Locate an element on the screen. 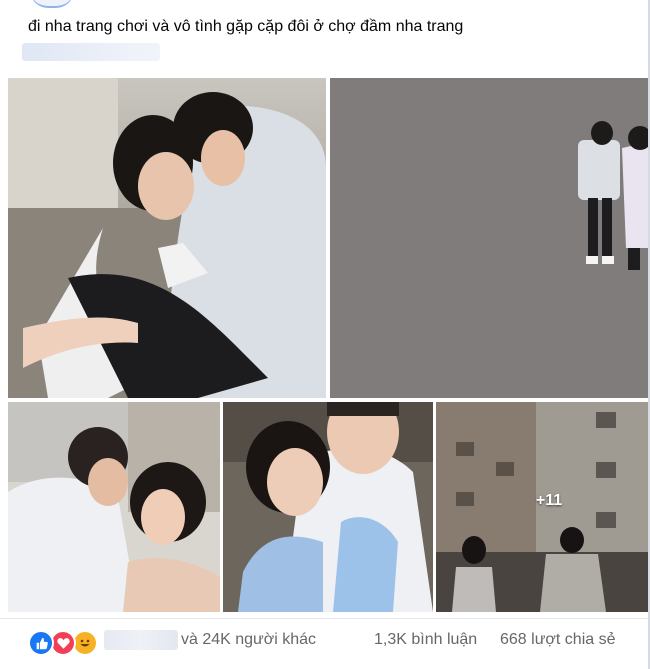  like-icon is located at coordinates (41, 643).